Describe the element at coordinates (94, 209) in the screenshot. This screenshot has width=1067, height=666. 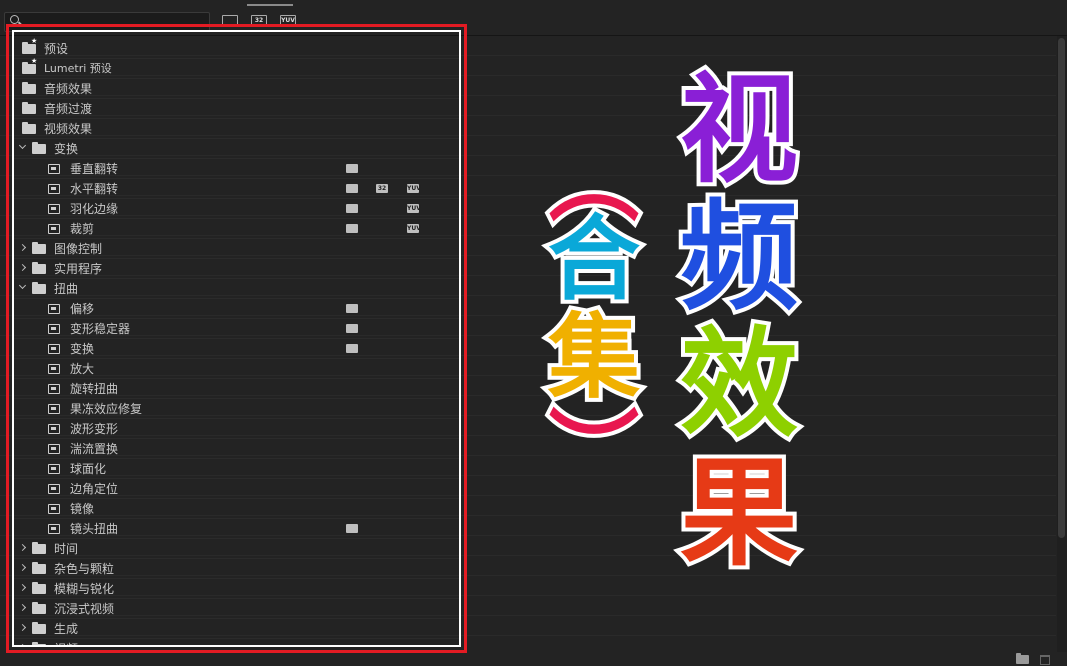
I see `tree-item-label: 羽化边缘` at that location.